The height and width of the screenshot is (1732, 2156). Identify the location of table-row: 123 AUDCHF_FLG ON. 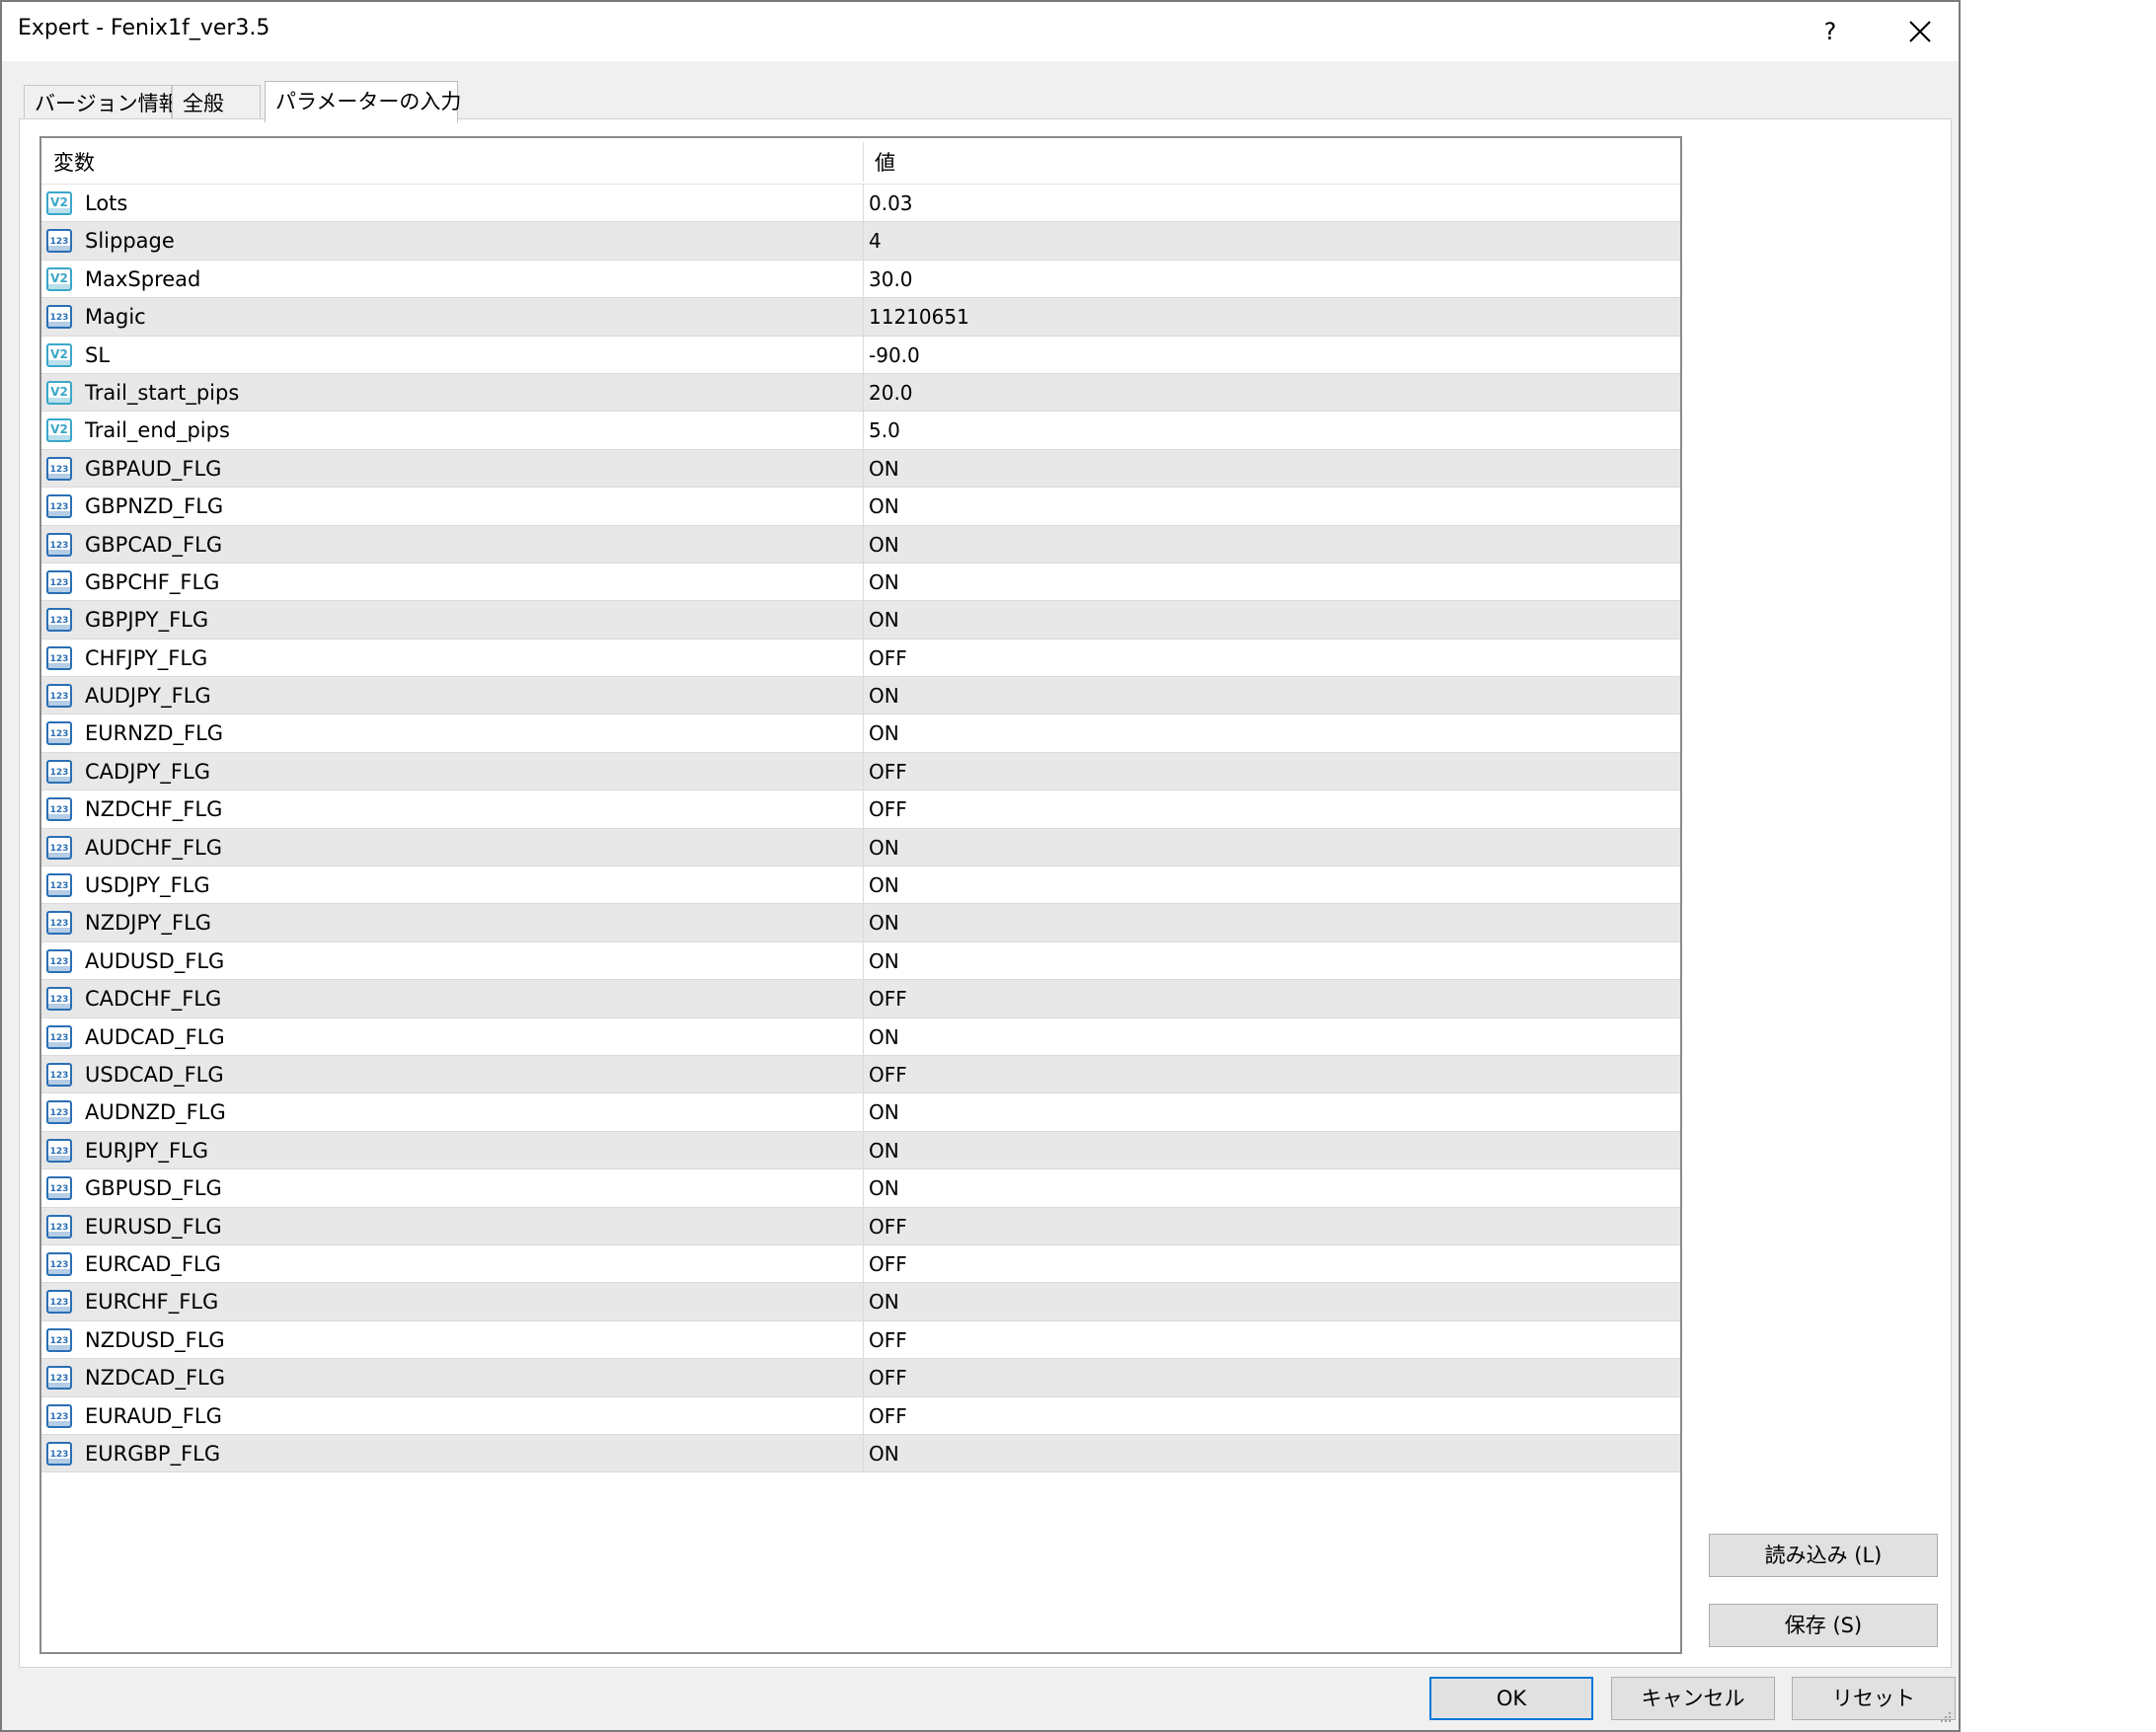
(860, 847).